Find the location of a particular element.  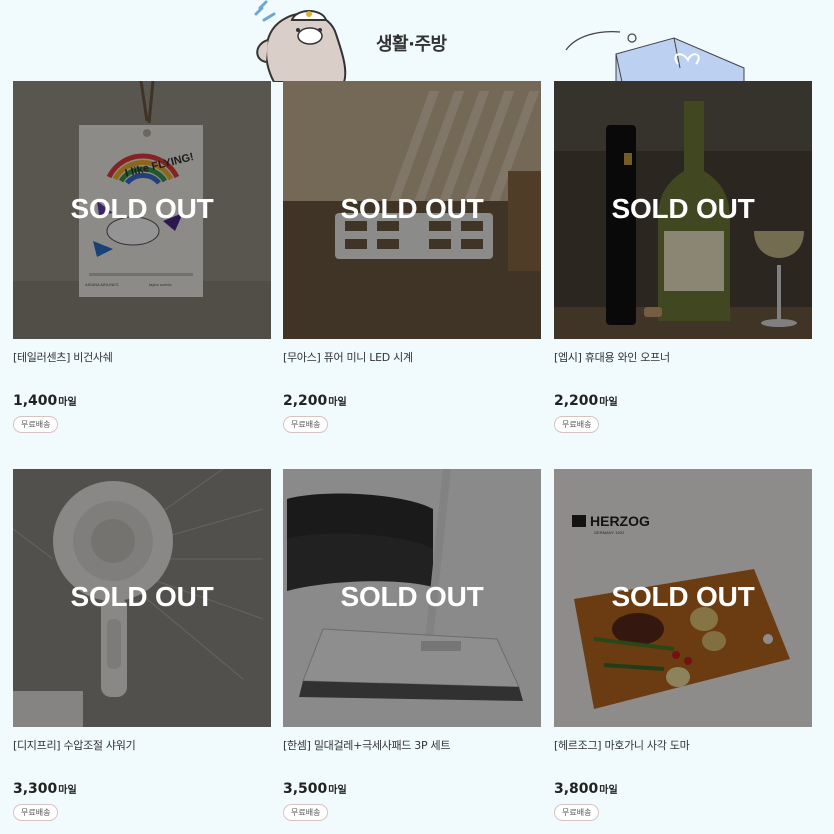

product-card: SOLD OUT [디지프리] 수압조절 샤워기 3,300마일 무료배송 is located at coordinates (142, 645).